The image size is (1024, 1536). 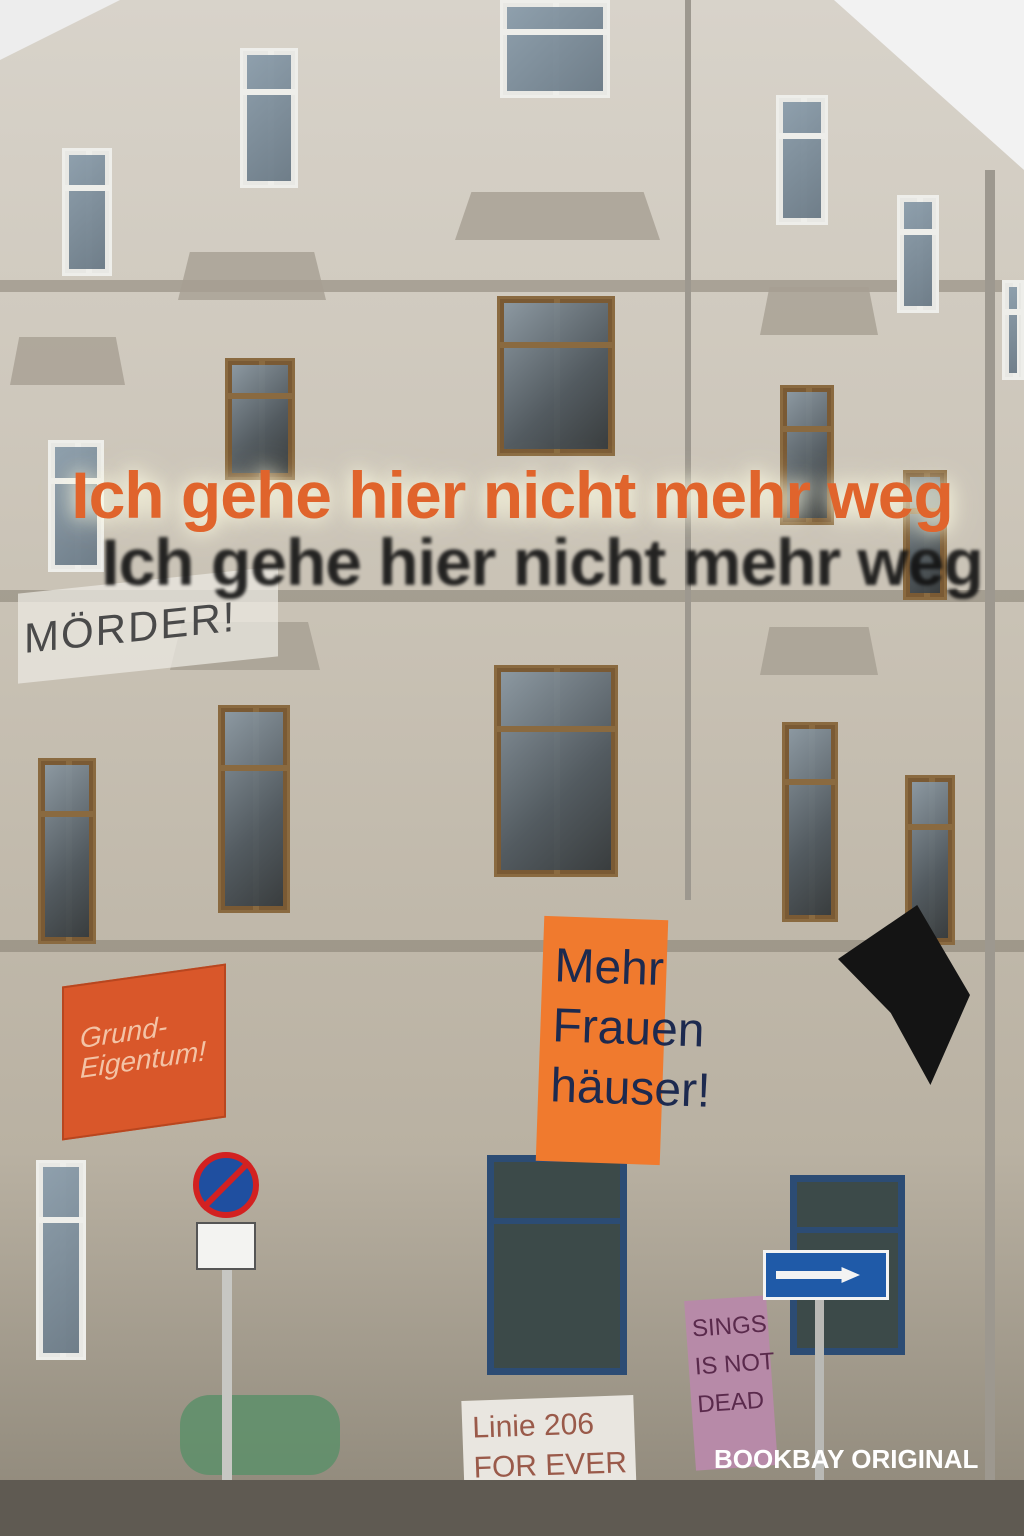 What do you see at coordinates (60, 30) in the screenshot?
I see `sky-left` at bounding box center [60, 30].